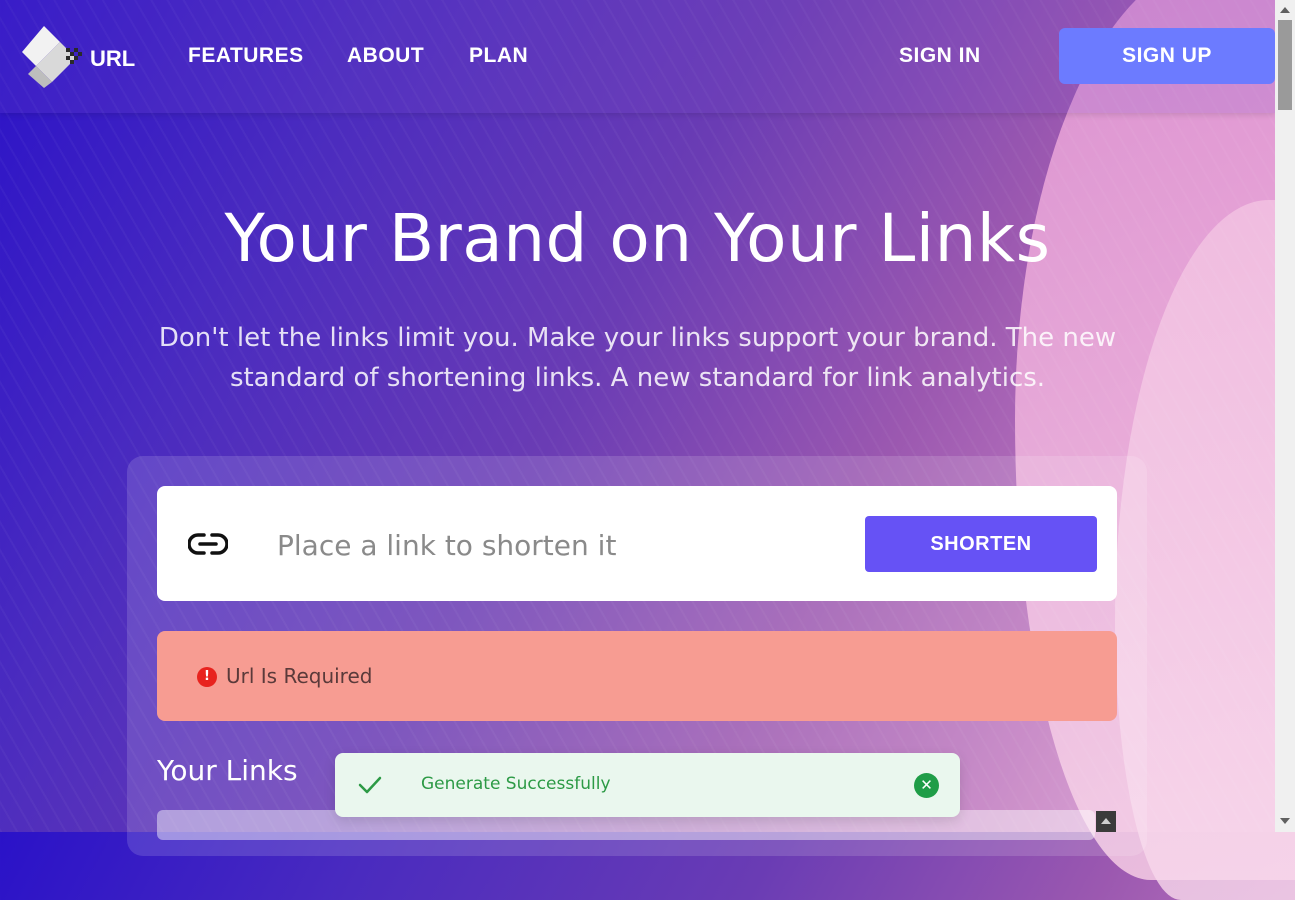 This screenshot has height=900, width=1295. I want to click on link-icon, so click(208, 544).